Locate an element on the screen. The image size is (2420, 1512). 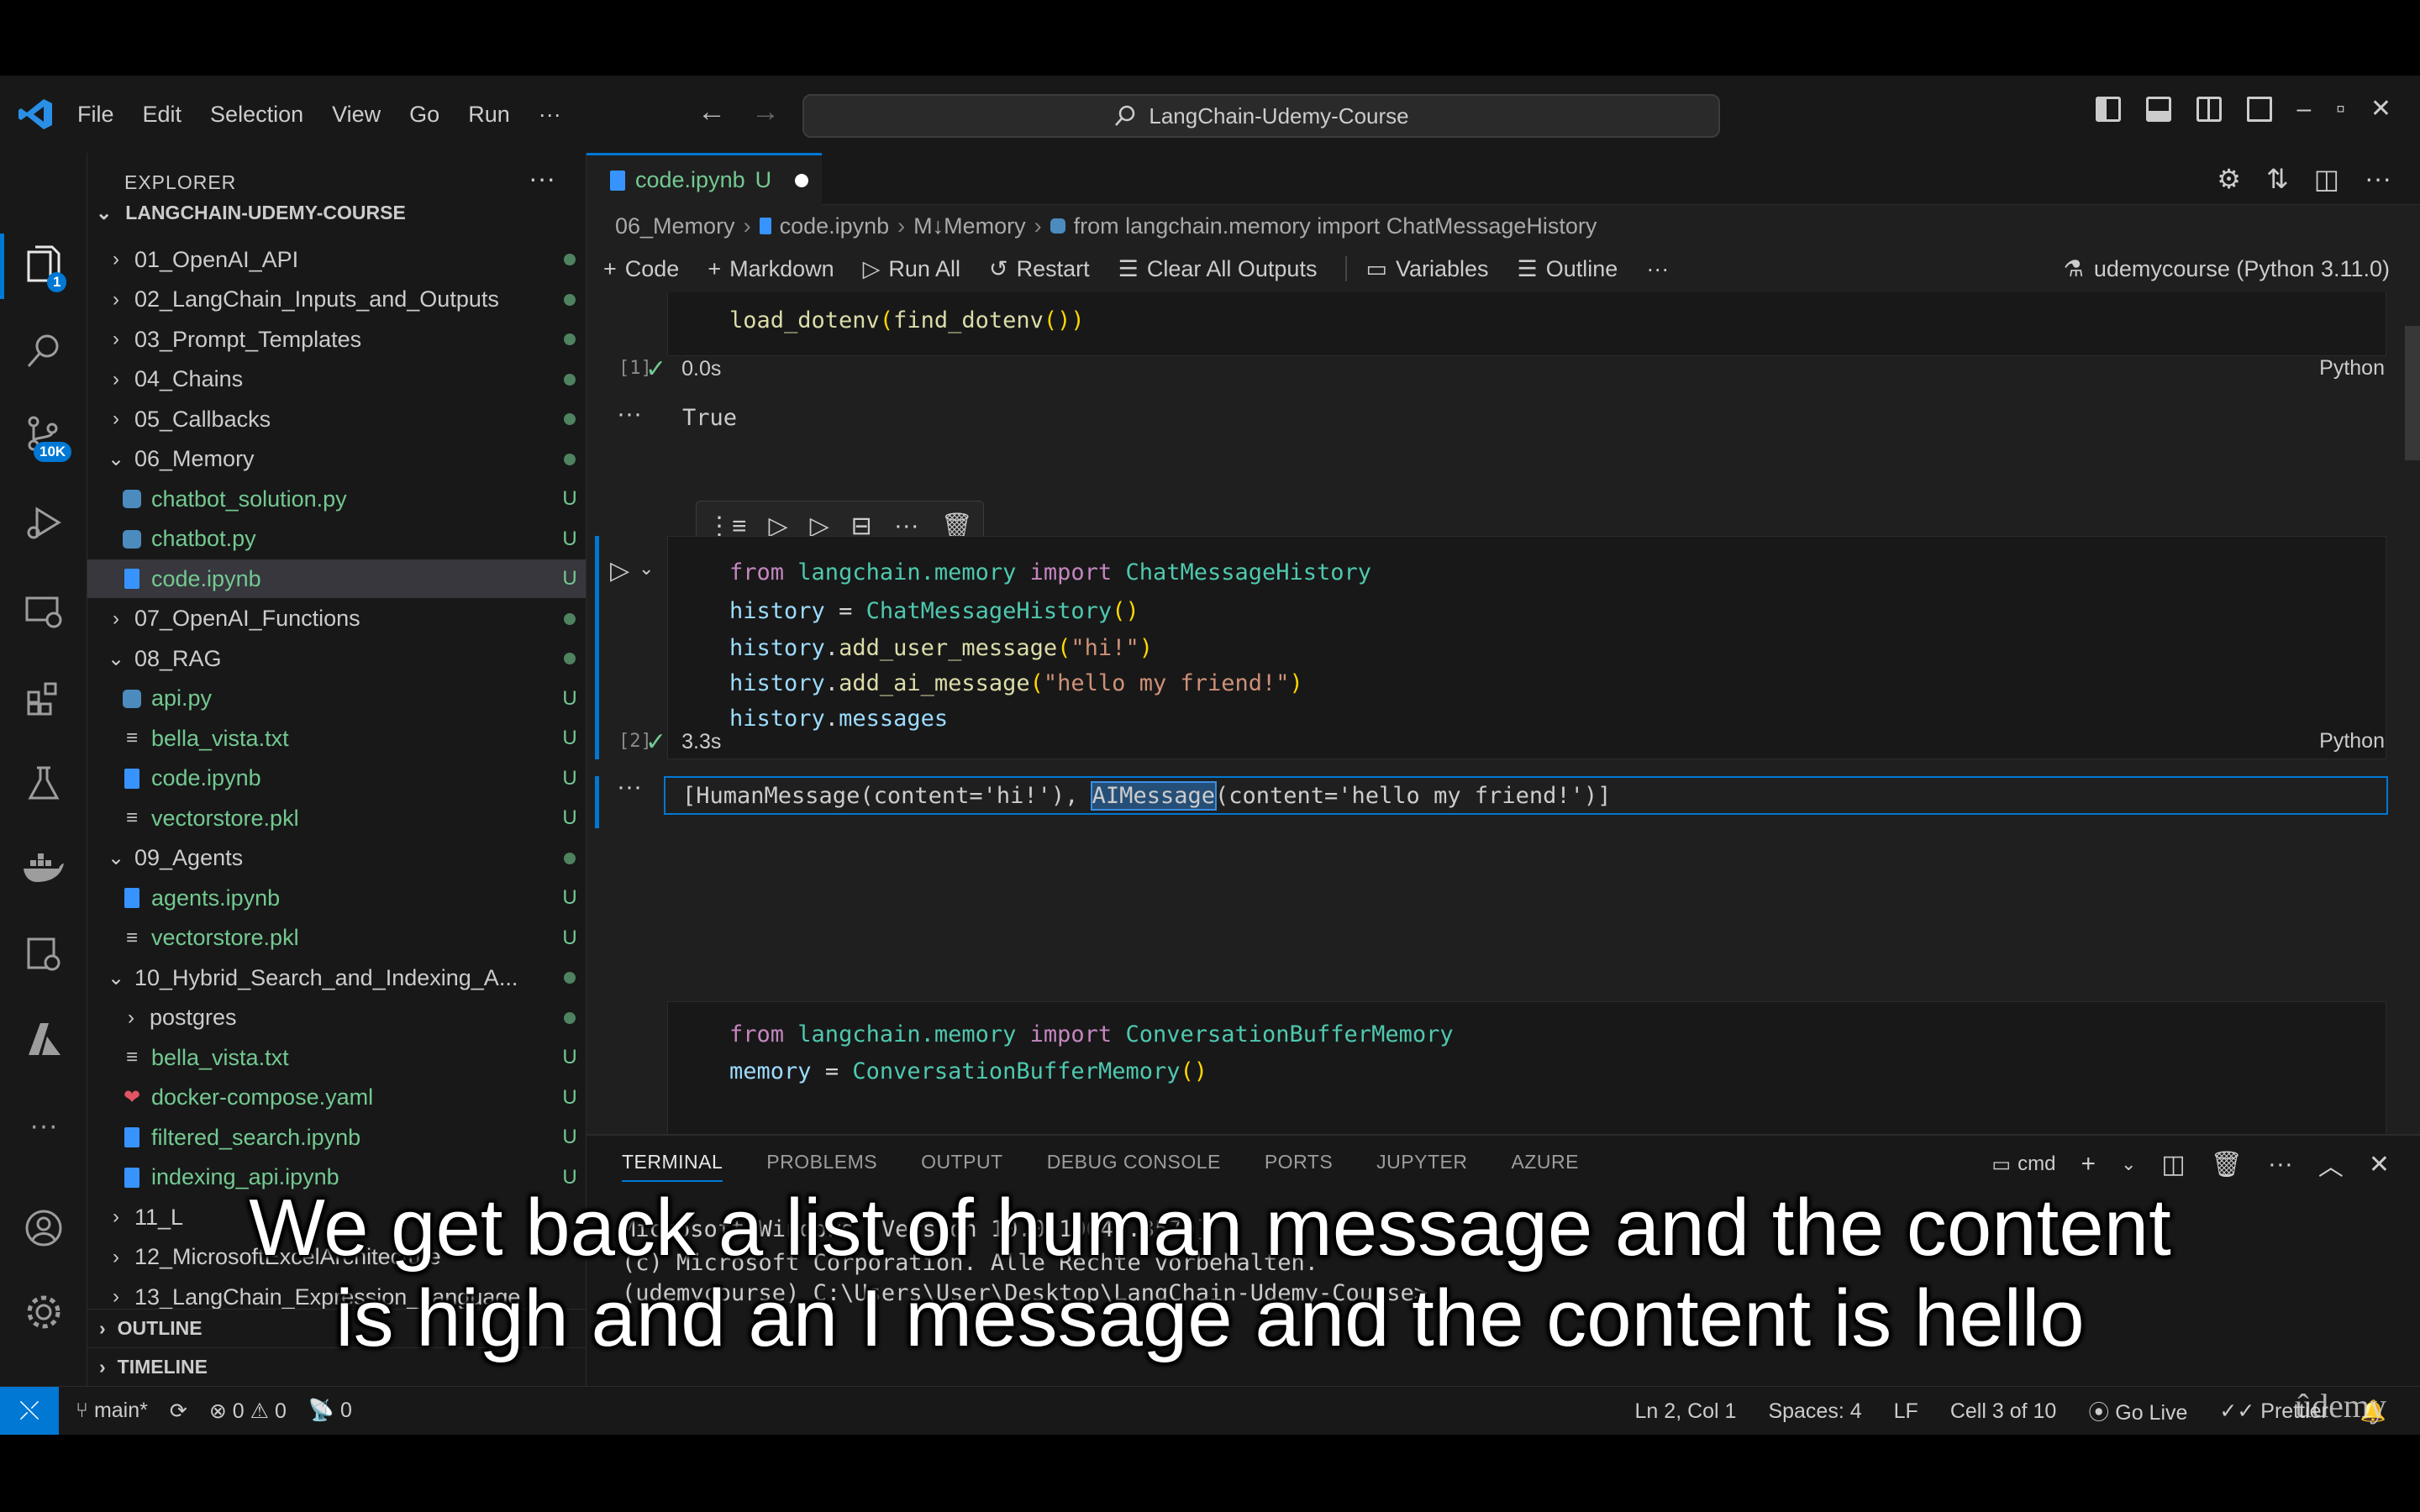
menu-go: Go is located at coordinates (424, 115).